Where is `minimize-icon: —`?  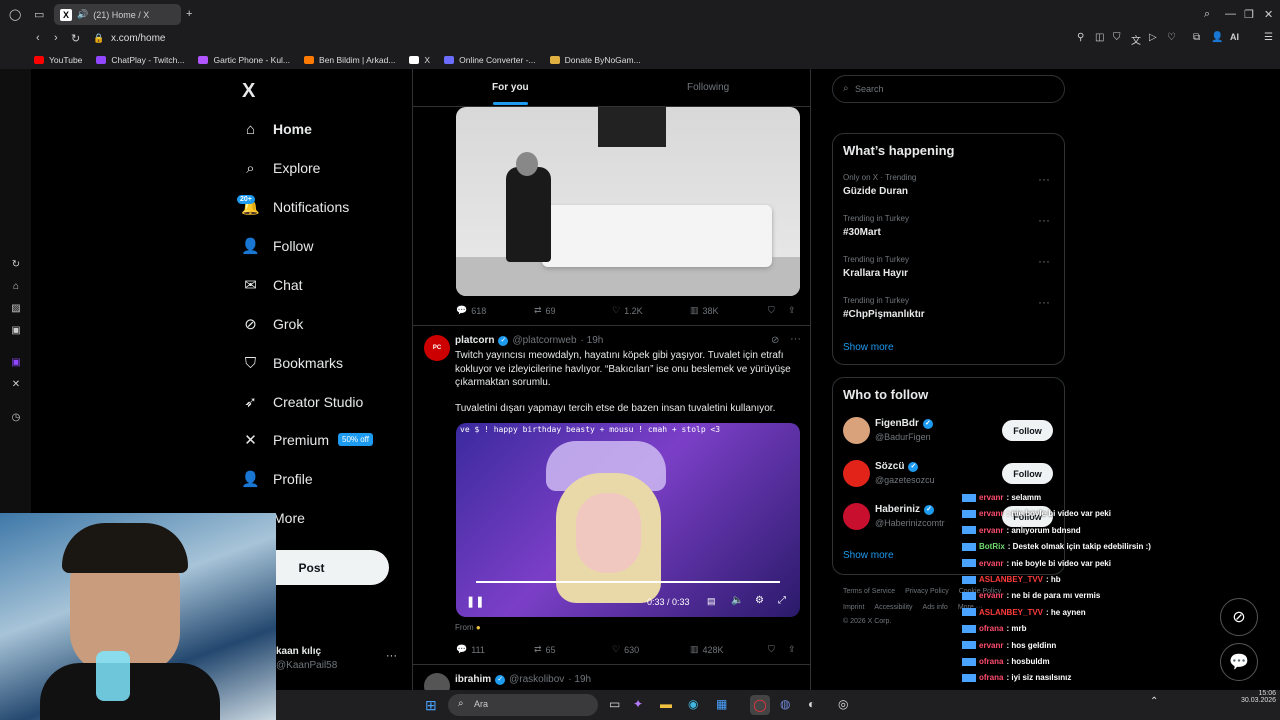
minimize-icon: — is located at coordinates (1230, 14).